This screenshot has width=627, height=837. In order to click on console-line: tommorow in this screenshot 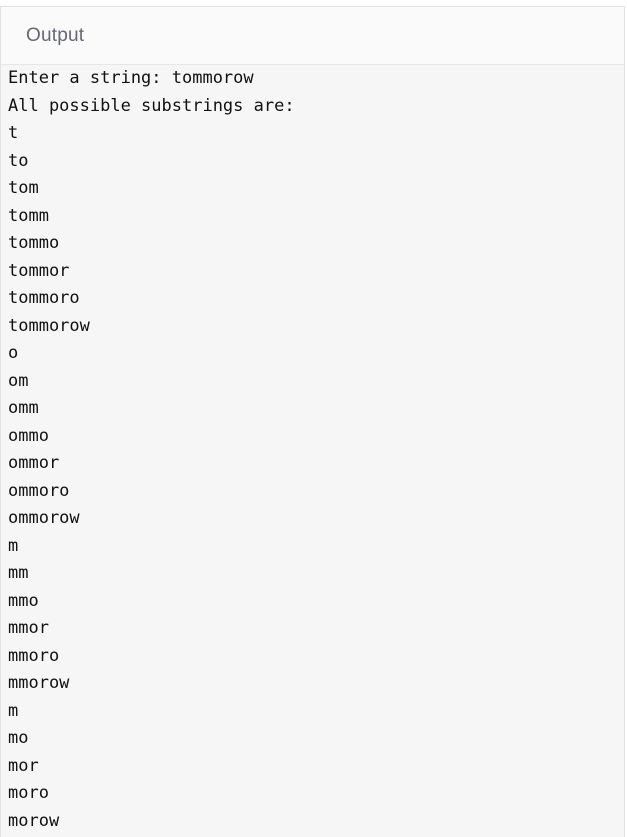, I will do `click(49, 325)`.